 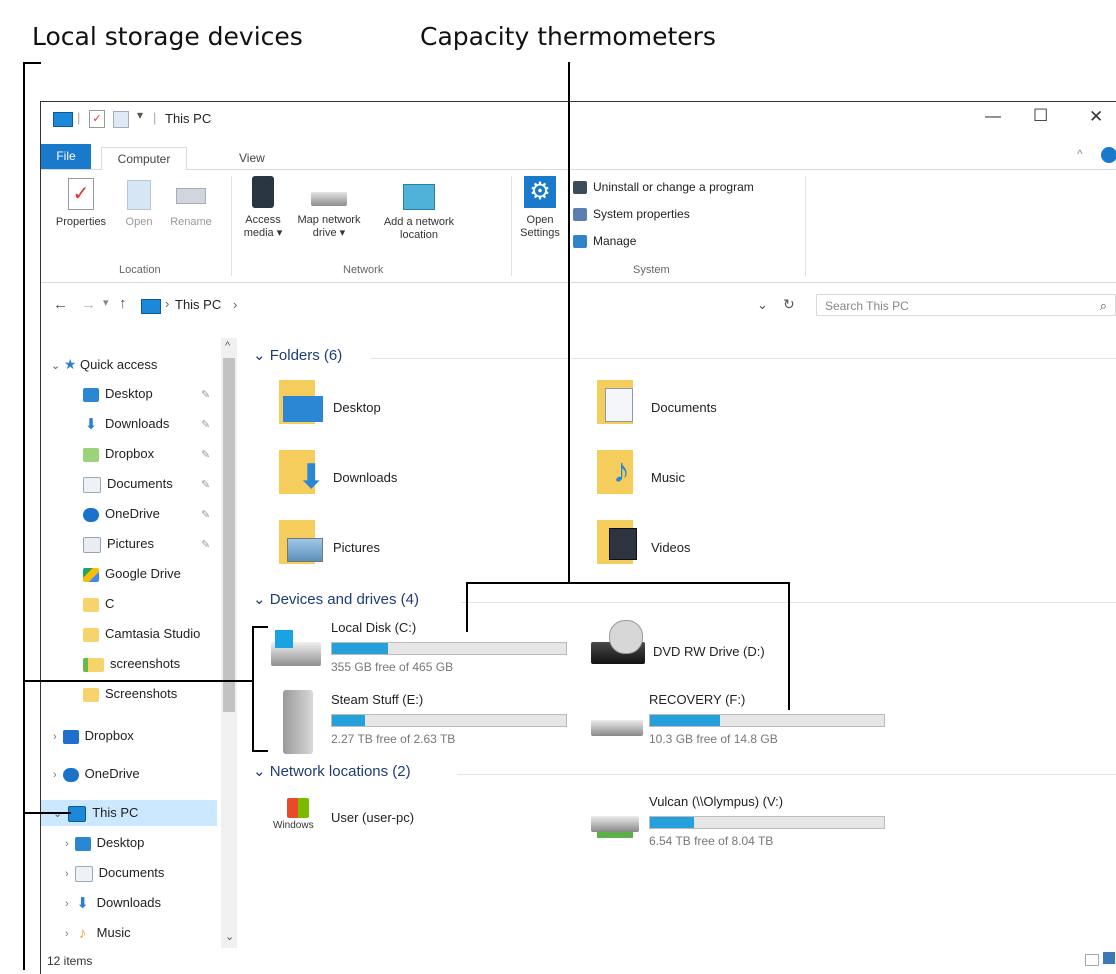 I want to click on folder-label: Downloads, so click(x=365, y=477).